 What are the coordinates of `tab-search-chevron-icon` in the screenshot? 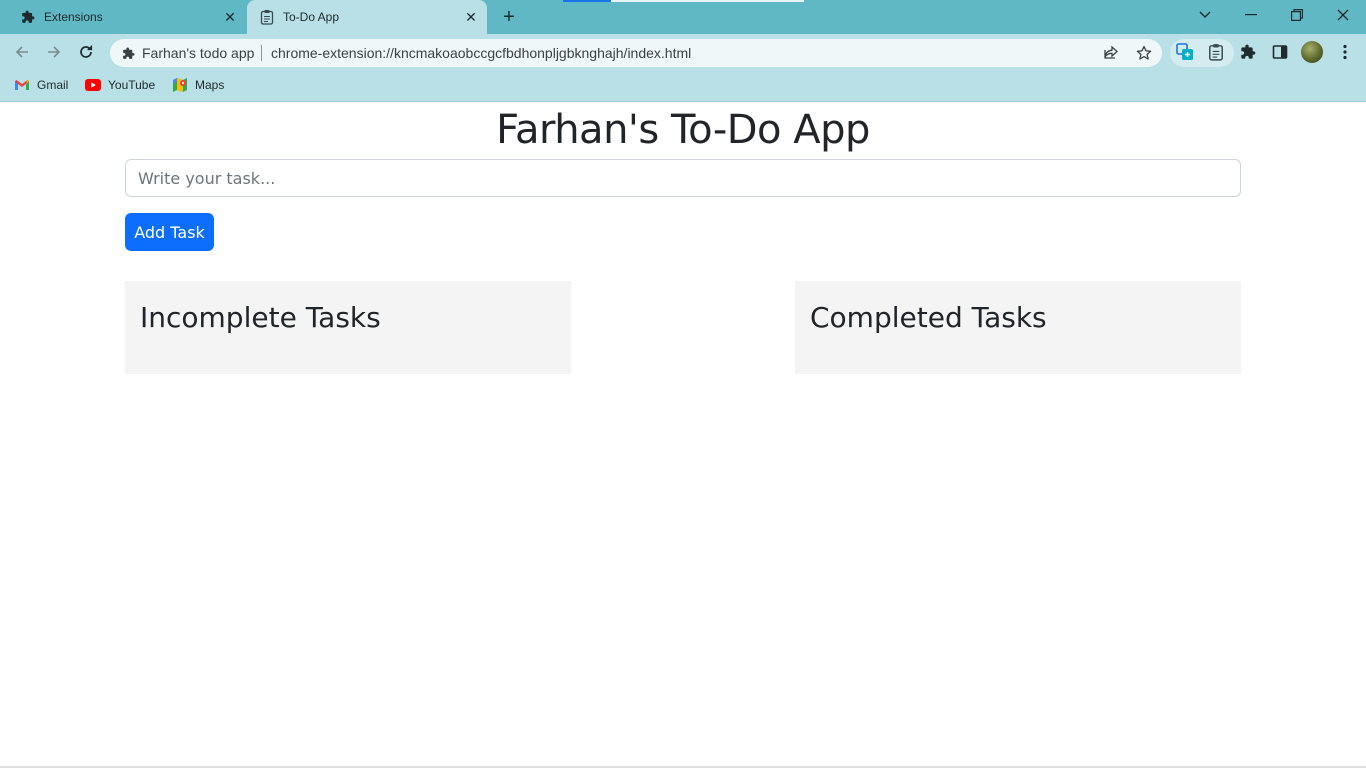 It's located at (1205, 15).